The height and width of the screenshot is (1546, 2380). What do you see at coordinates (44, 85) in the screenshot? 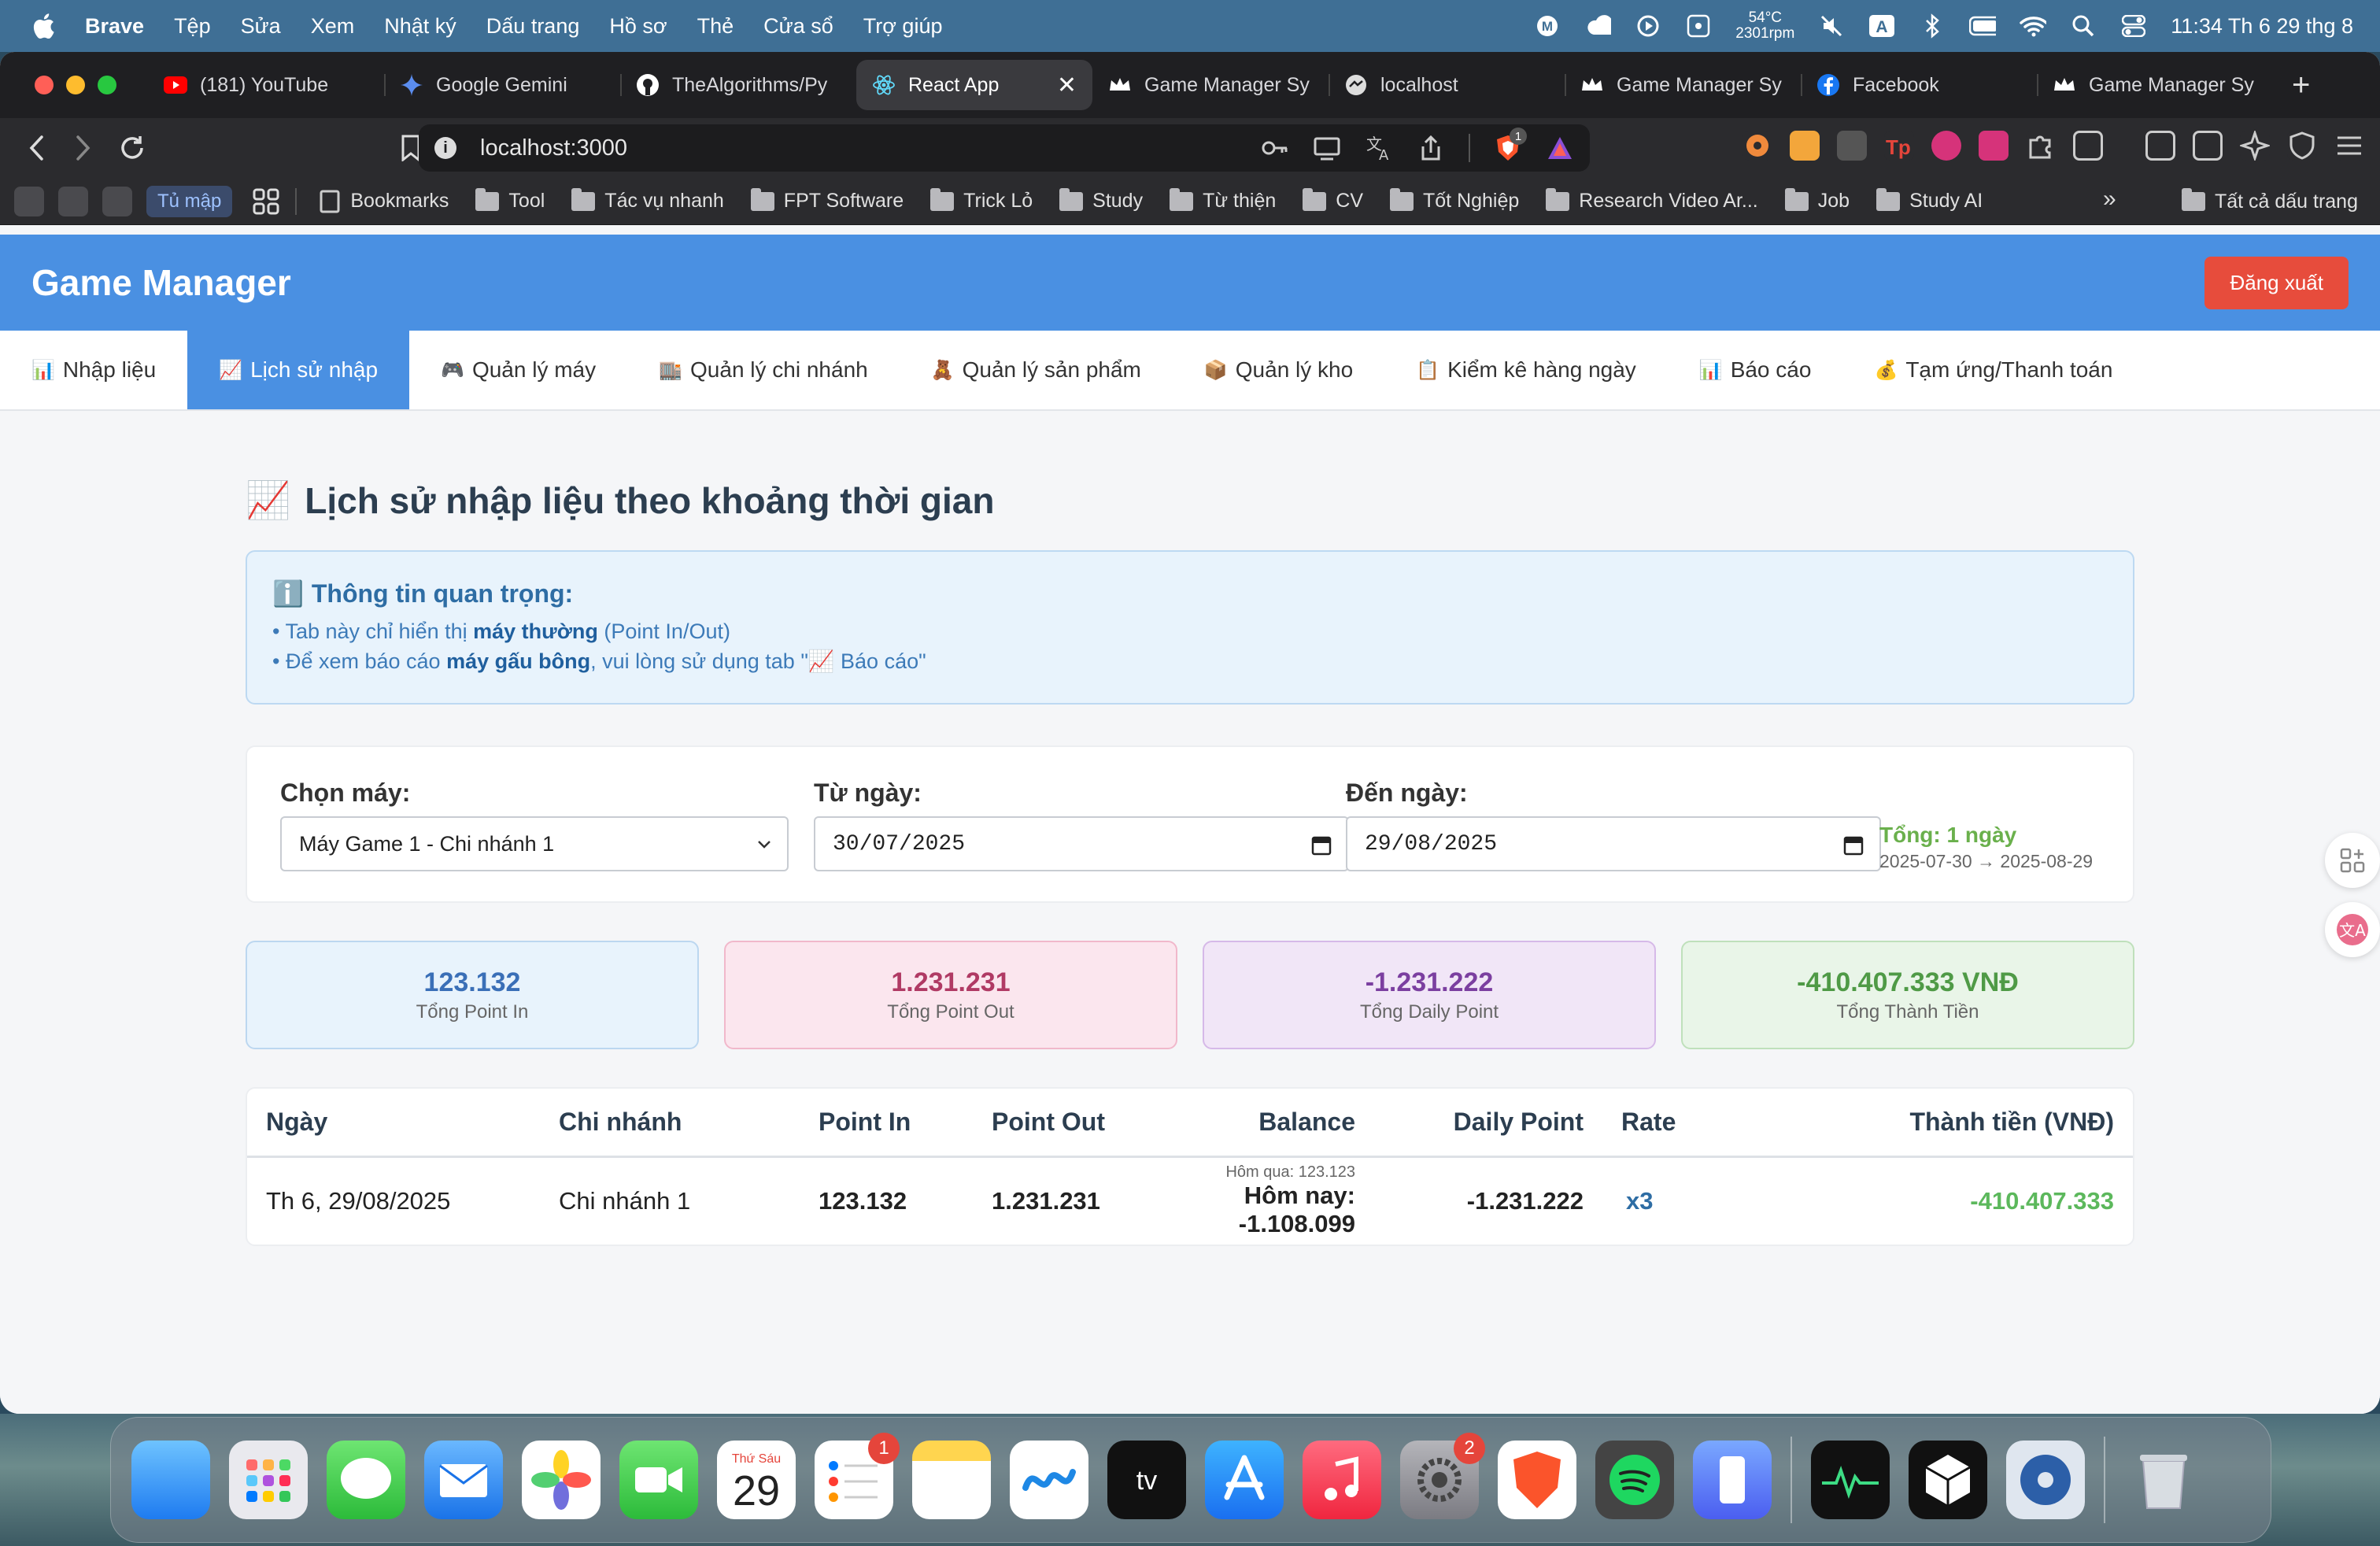
I see `close-window-button` at bounding box center [44, 85].